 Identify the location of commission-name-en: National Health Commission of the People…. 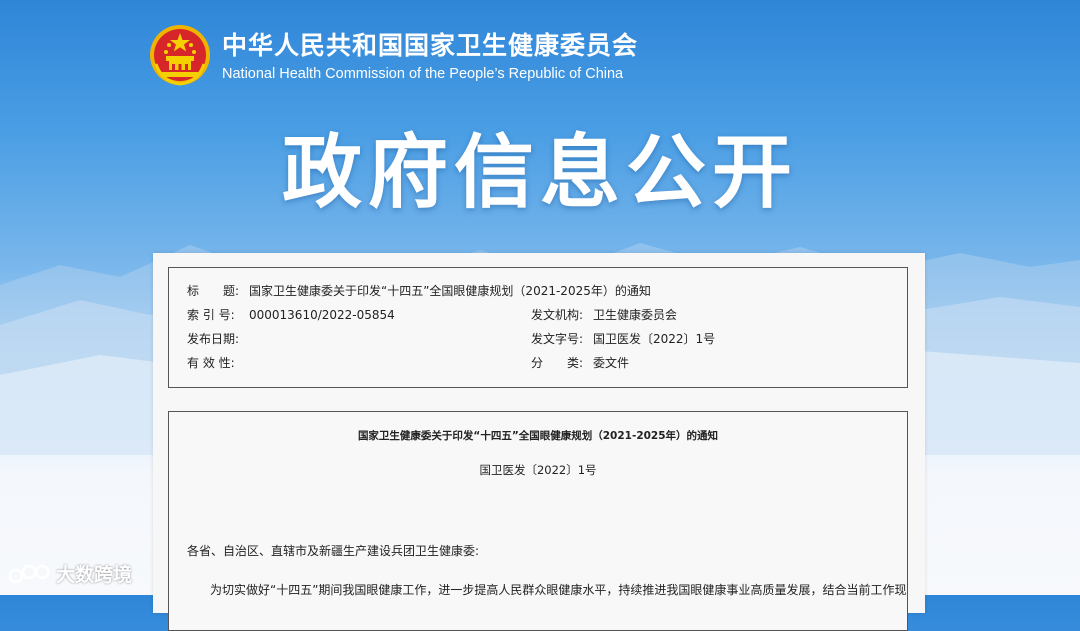
(423, 73).